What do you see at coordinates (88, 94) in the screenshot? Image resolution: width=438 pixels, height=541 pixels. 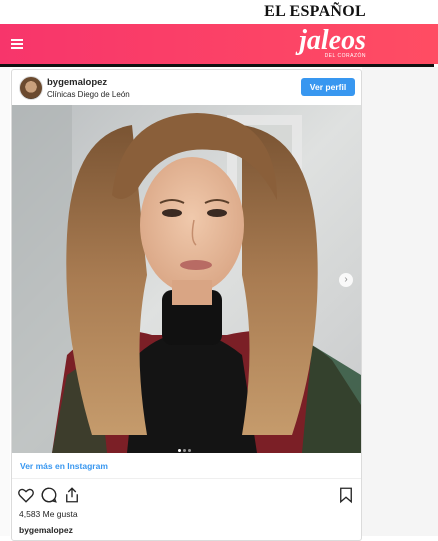 I see `post-location: Clínicas Diego de León` at bounding box center [88, 94].